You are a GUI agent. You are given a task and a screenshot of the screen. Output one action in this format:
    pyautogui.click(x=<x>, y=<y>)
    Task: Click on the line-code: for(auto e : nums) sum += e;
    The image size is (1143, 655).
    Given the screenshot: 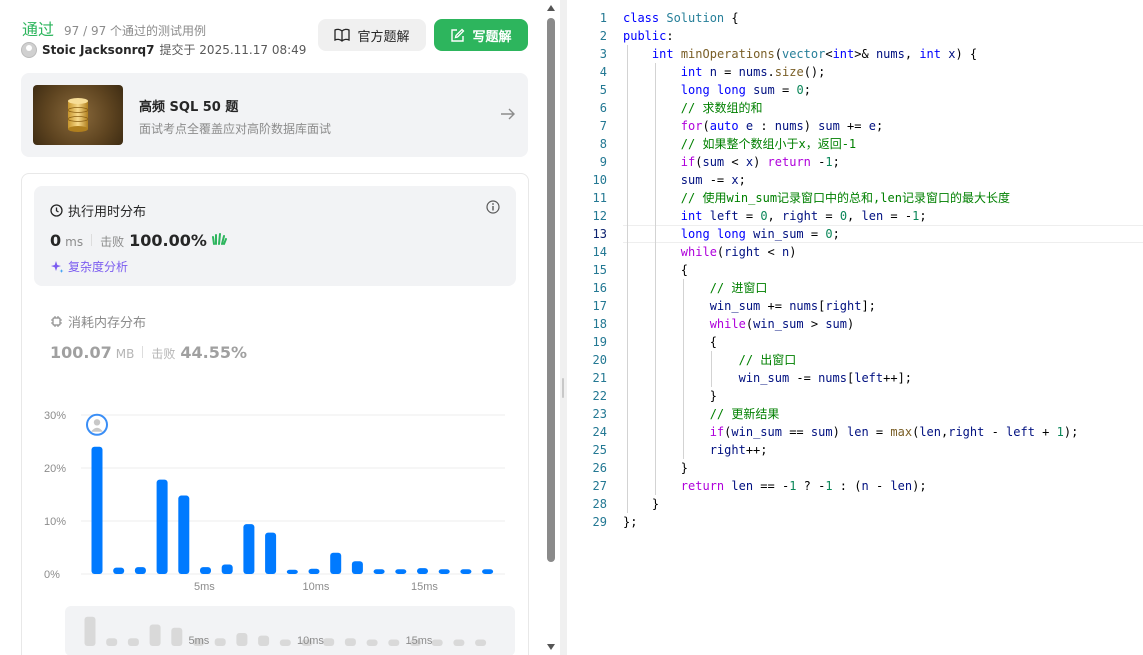 What is the action you would take?
    pyautogui.click(x=782, y=126)
    